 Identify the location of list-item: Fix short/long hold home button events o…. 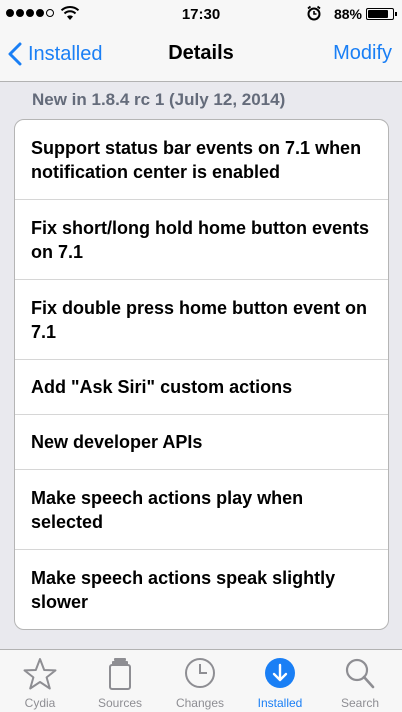
(201, 240).